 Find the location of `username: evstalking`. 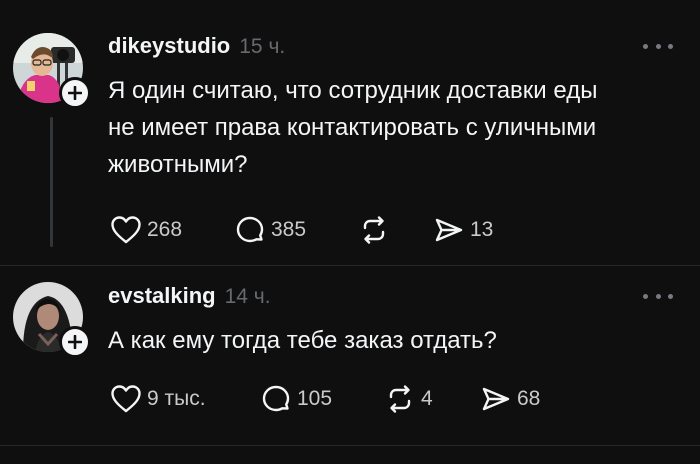

username: evstalking is located at coordinates (162, 296).